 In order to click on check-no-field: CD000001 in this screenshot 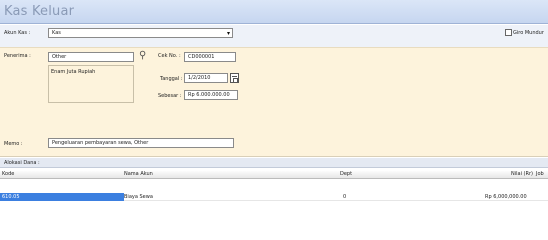, I will do `click(210, 57)`.